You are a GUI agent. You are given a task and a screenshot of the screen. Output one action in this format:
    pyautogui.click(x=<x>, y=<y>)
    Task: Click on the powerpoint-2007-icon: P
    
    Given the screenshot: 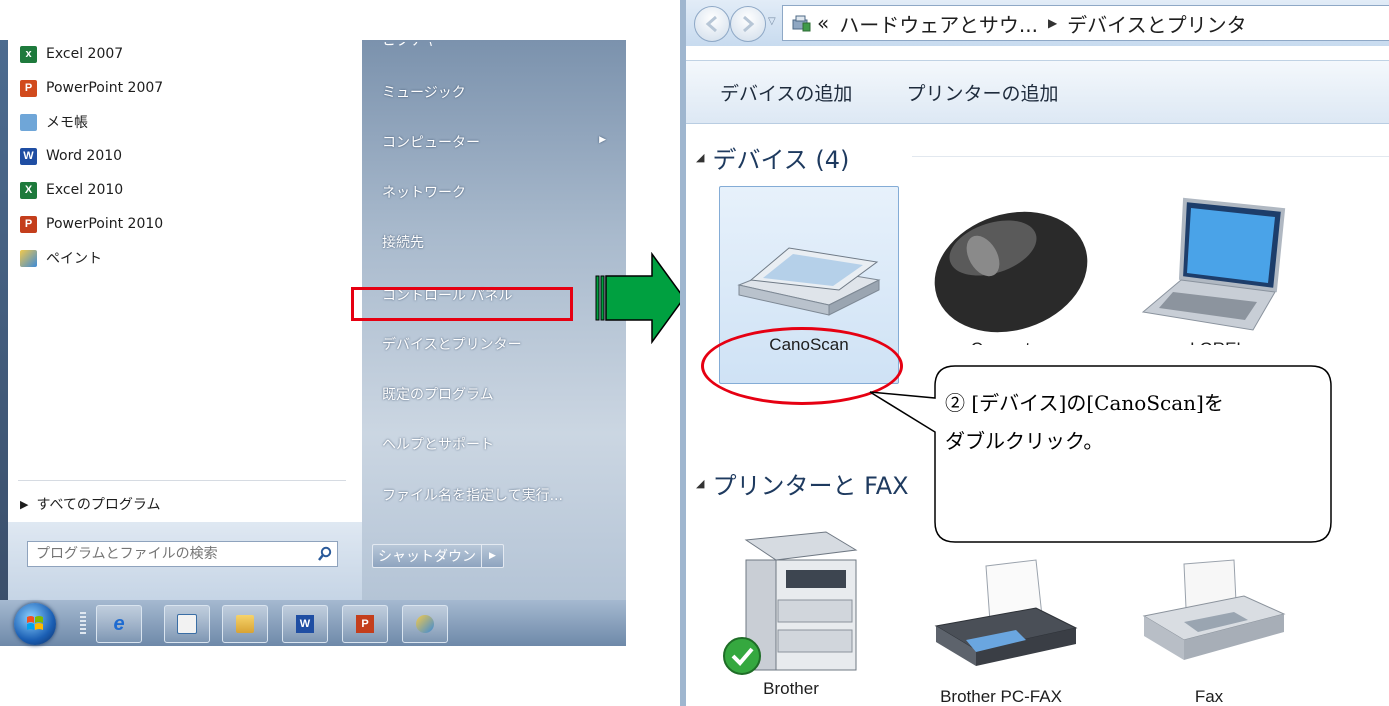 What is the action you would take?
    pyautogui.click(x=28, y=88)
    